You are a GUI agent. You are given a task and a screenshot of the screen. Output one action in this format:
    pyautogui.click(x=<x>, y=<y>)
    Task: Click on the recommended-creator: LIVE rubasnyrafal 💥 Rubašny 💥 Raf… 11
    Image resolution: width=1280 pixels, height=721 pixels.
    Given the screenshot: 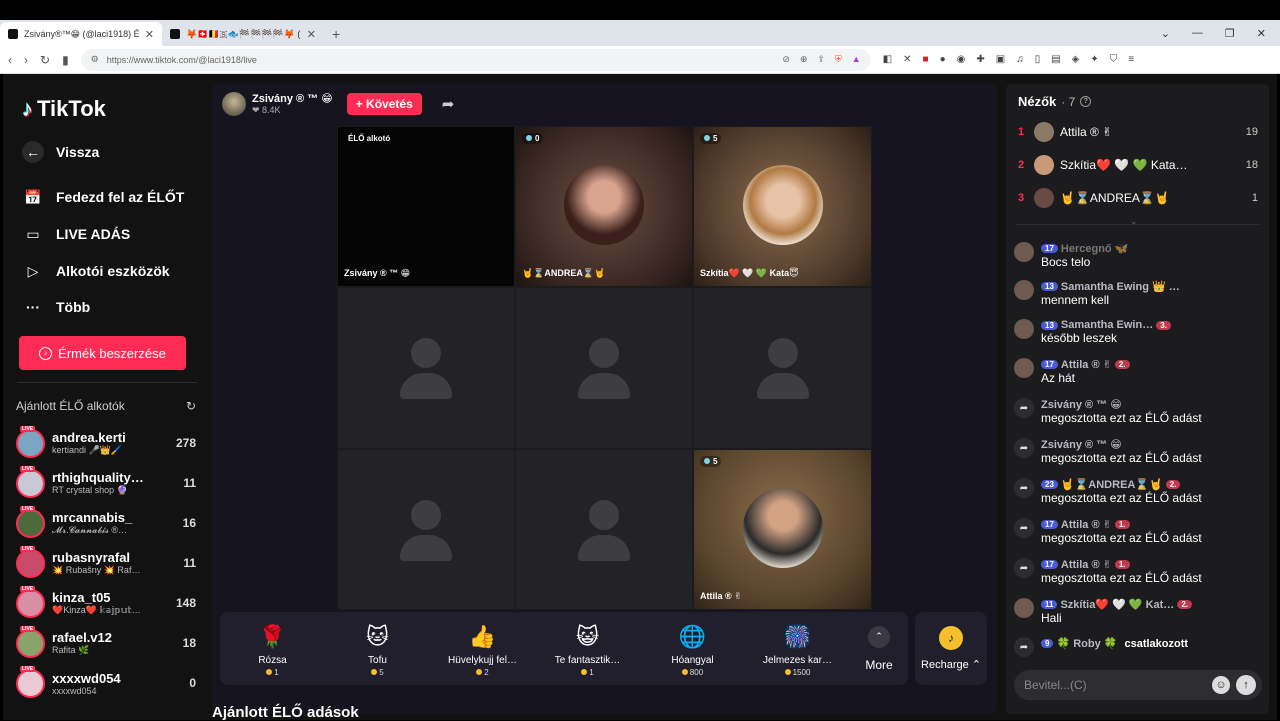 What is the action you would take?
    pyautogui.click(x=106, y=563)
    